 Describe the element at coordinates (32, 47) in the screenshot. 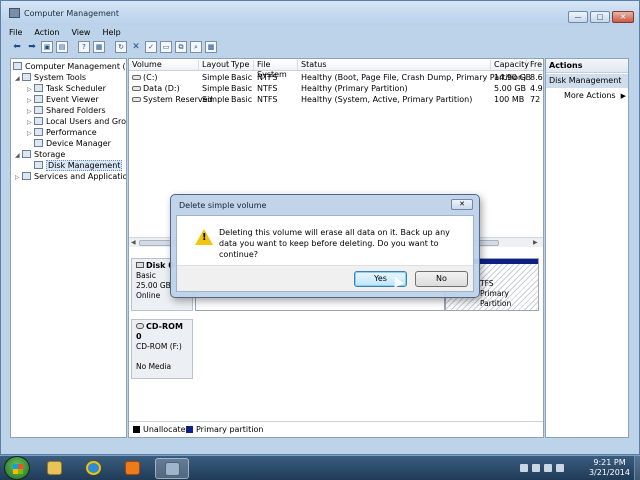

I see `forward-arrow-icon: ➡` at that location.